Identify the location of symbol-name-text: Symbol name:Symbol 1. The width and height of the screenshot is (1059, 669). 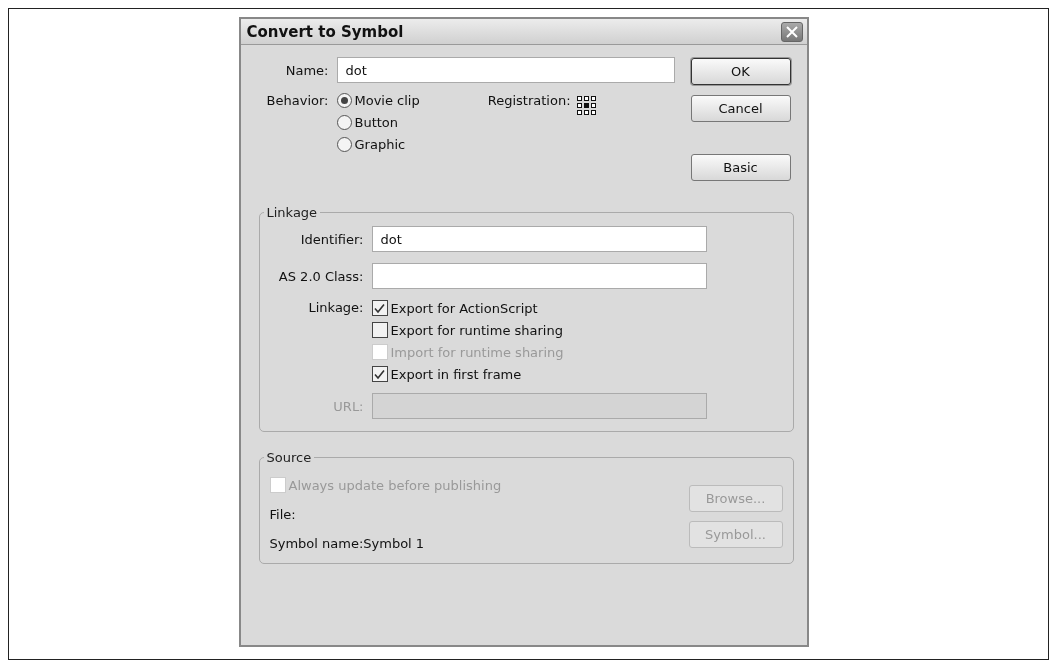
(347, 543).